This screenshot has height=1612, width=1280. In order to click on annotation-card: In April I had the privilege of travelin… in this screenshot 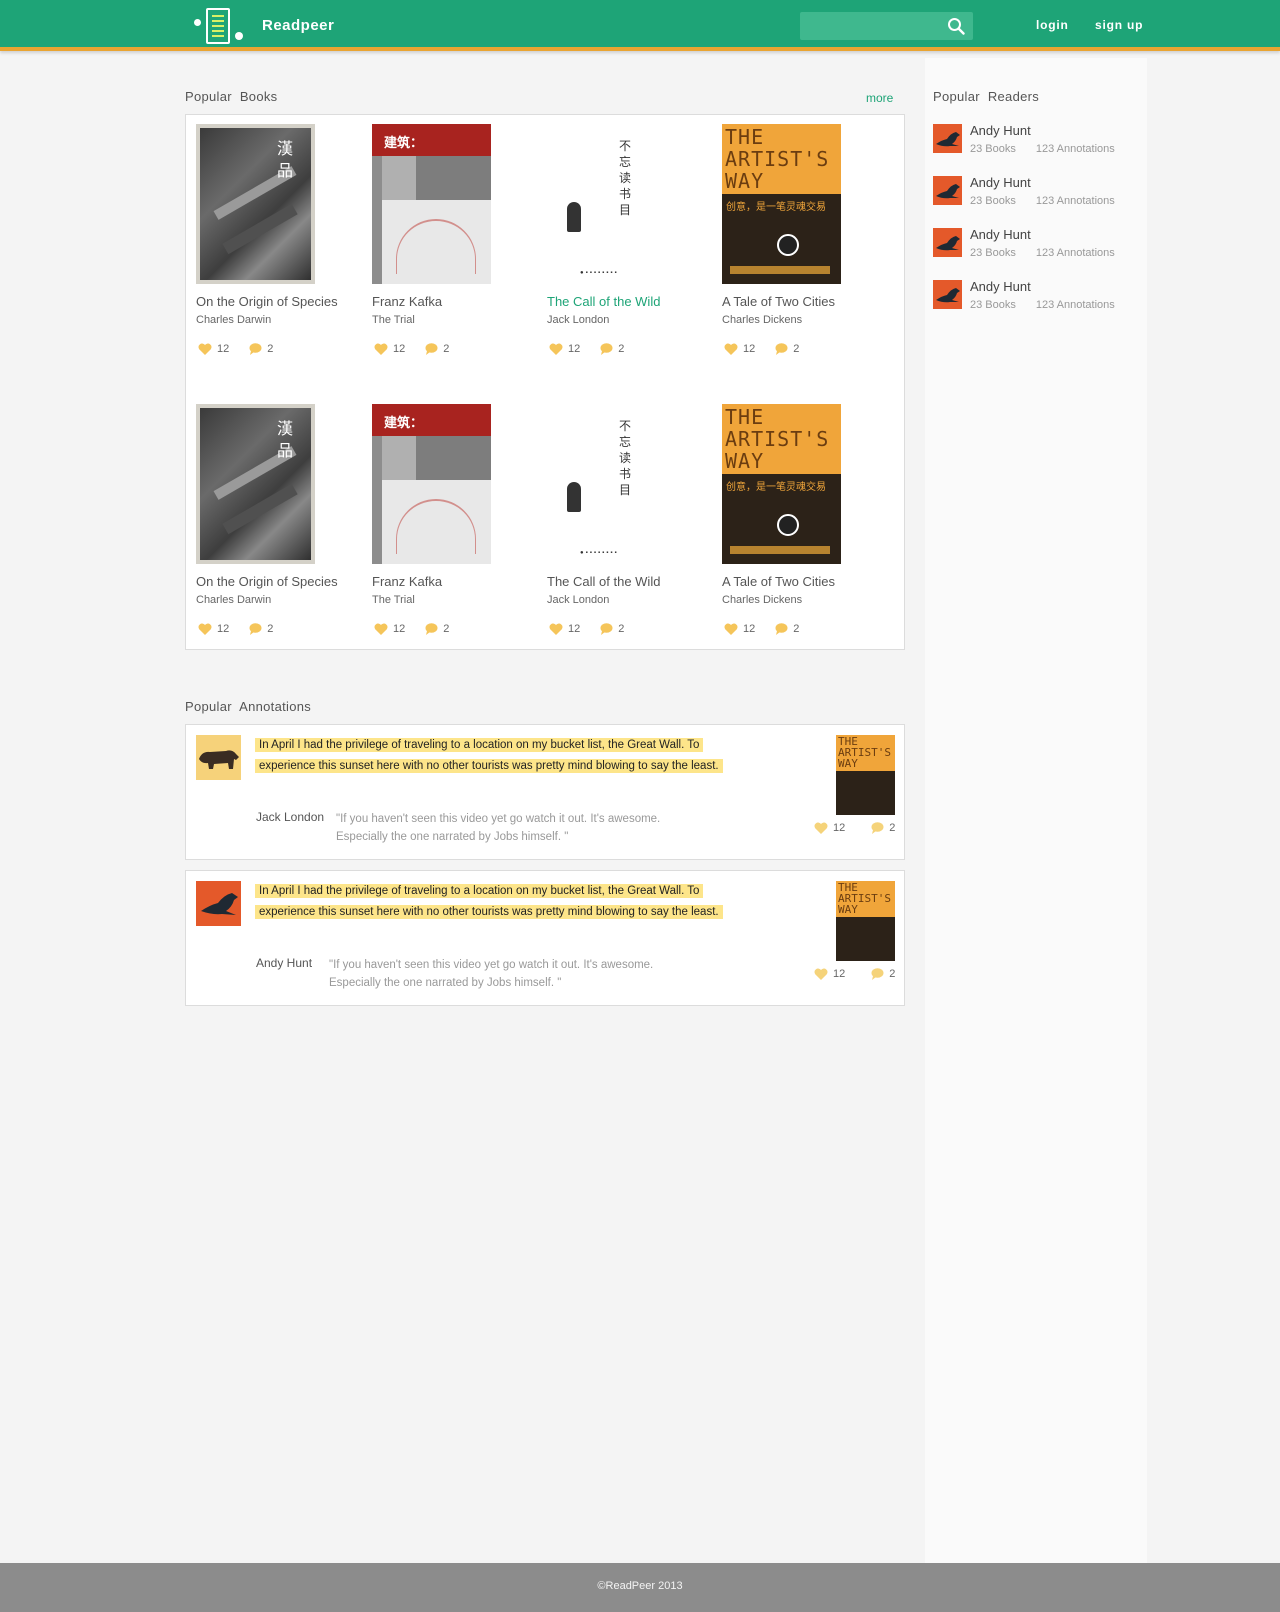, I will do `click(545, 792)`.